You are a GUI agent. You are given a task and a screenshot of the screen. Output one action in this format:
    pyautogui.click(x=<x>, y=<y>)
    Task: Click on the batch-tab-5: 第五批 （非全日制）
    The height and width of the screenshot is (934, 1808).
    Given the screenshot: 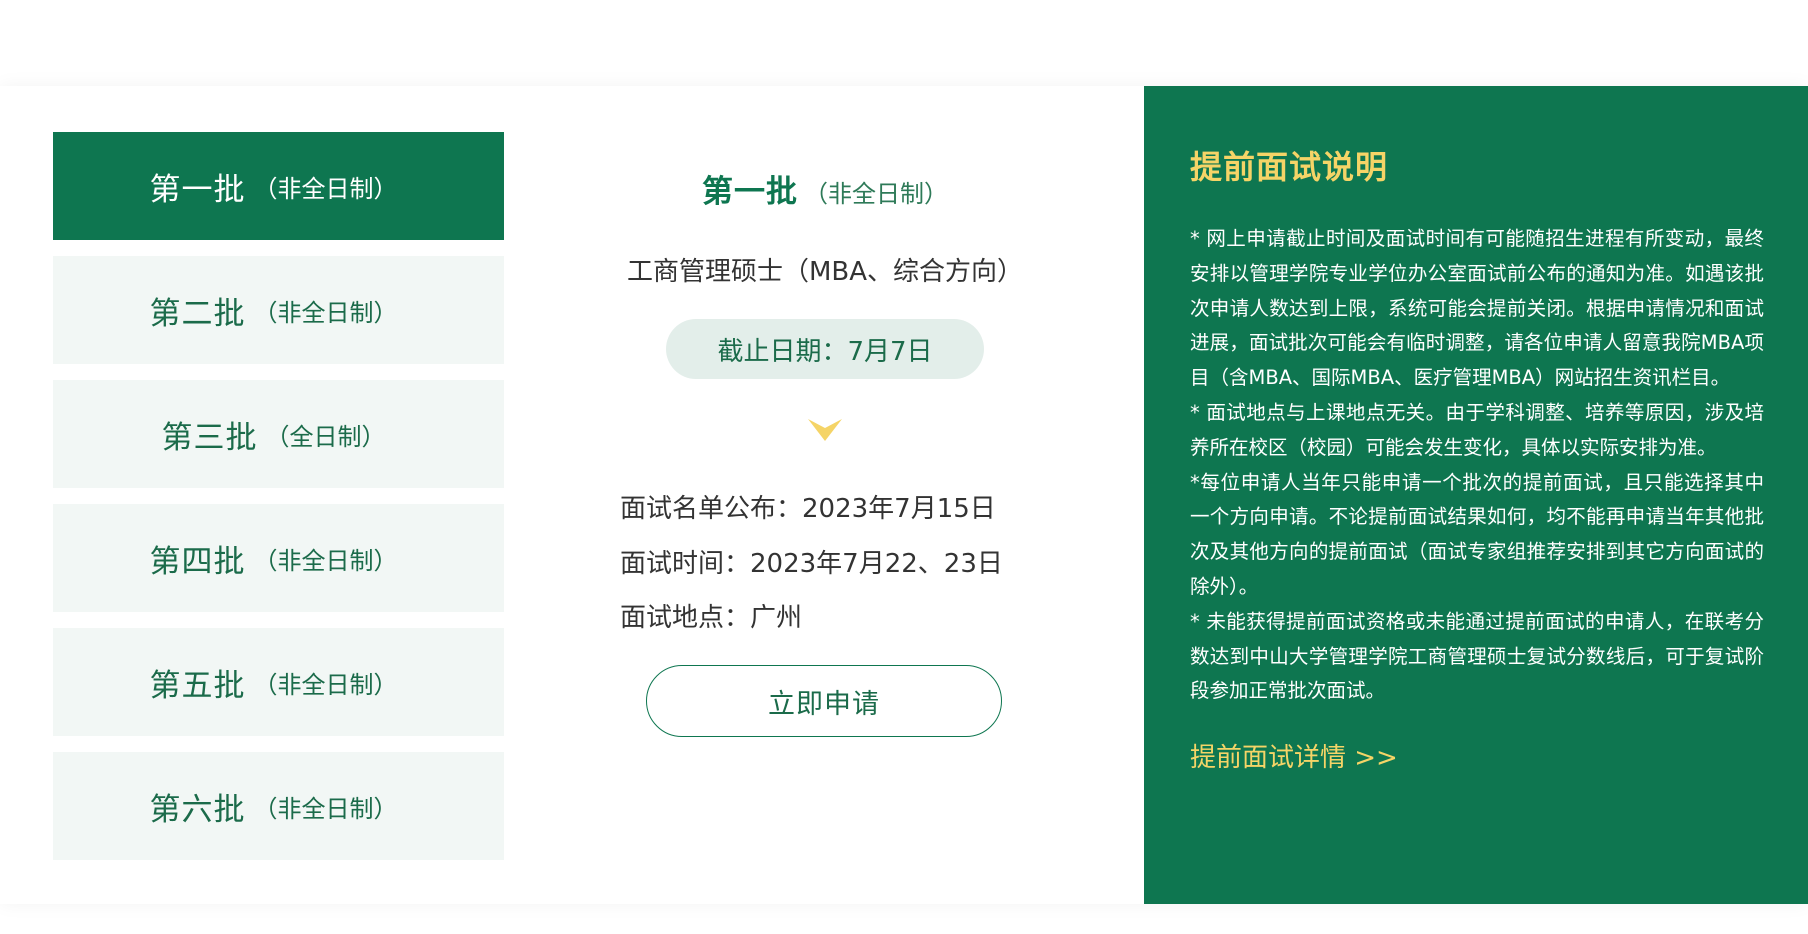 What is the action you would take?
    pyautogui.click(x=278, y=682)
    